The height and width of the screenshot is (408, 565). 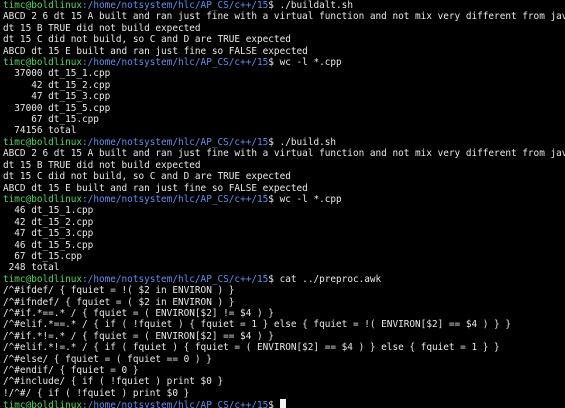 What do you see at coordinates (57, 108) in the screenshot?
I see `output-line: 37000 dt_15_5.cpp` at bounding box center [57, 108].